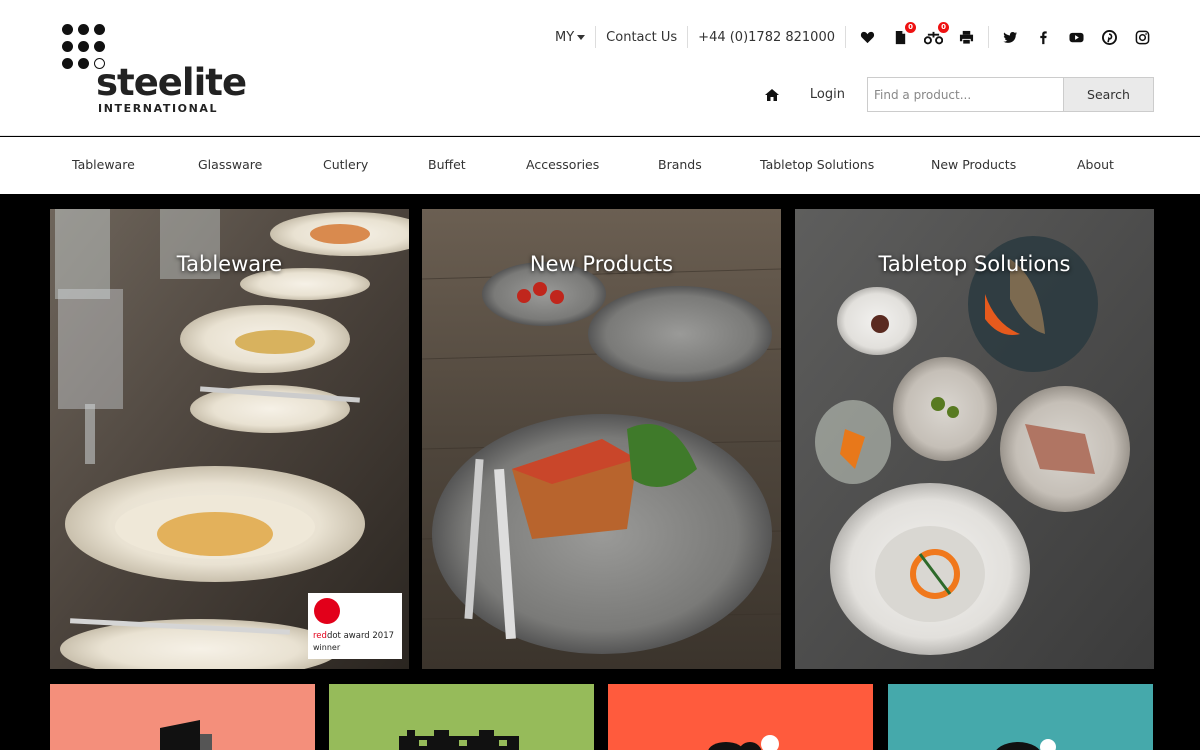  I want to click on phone-link: +44 (0)1782 821000, so click(767, 37).